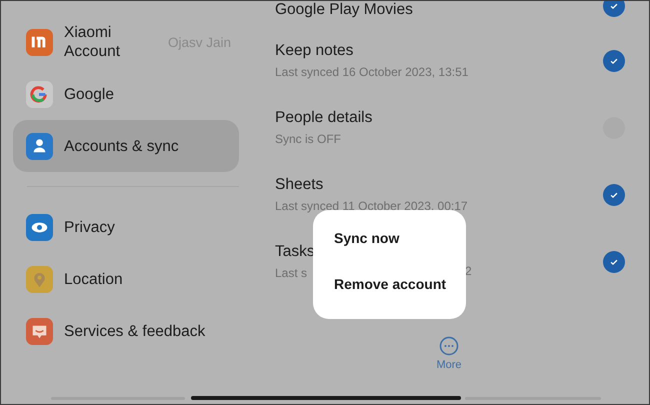  I want to click on sidebar-item: Services & feedback, so click(126, 331).